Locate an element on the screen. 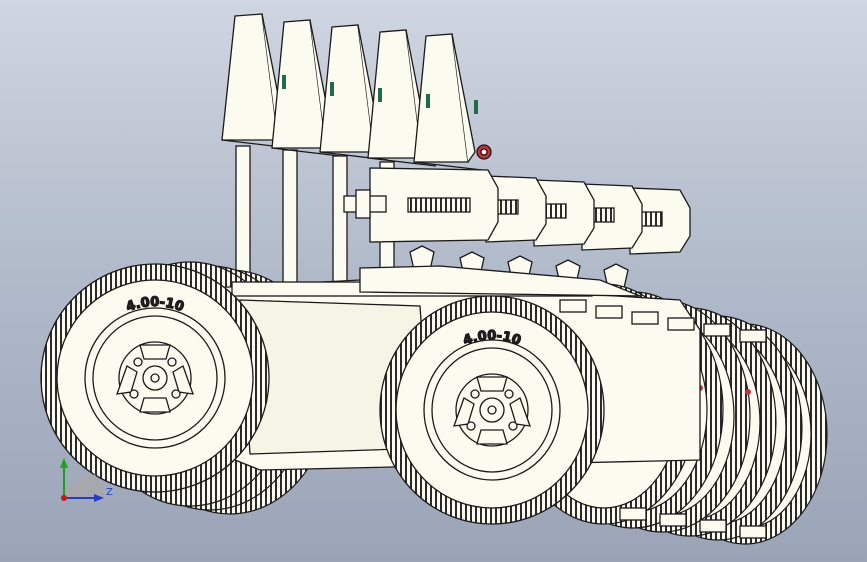 The image size is (867, 562). upright-panel is located at coordinates (452, 102).